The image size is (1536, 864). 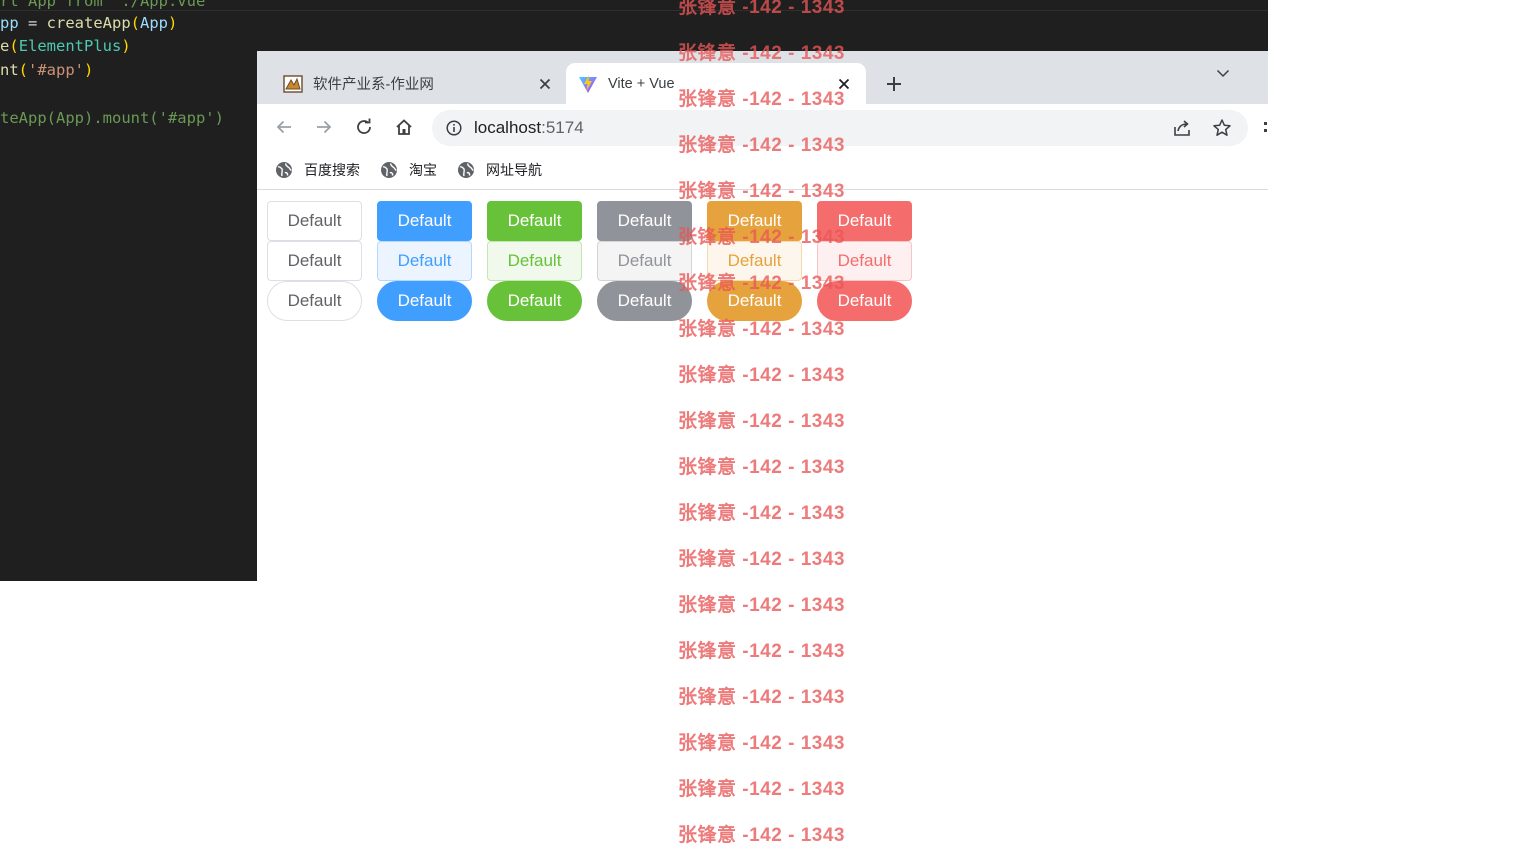 What do you see at coordinates (754, 221) in the screenshot?
I see `warning-solid-button: Default` at bounding box center [754, 221].